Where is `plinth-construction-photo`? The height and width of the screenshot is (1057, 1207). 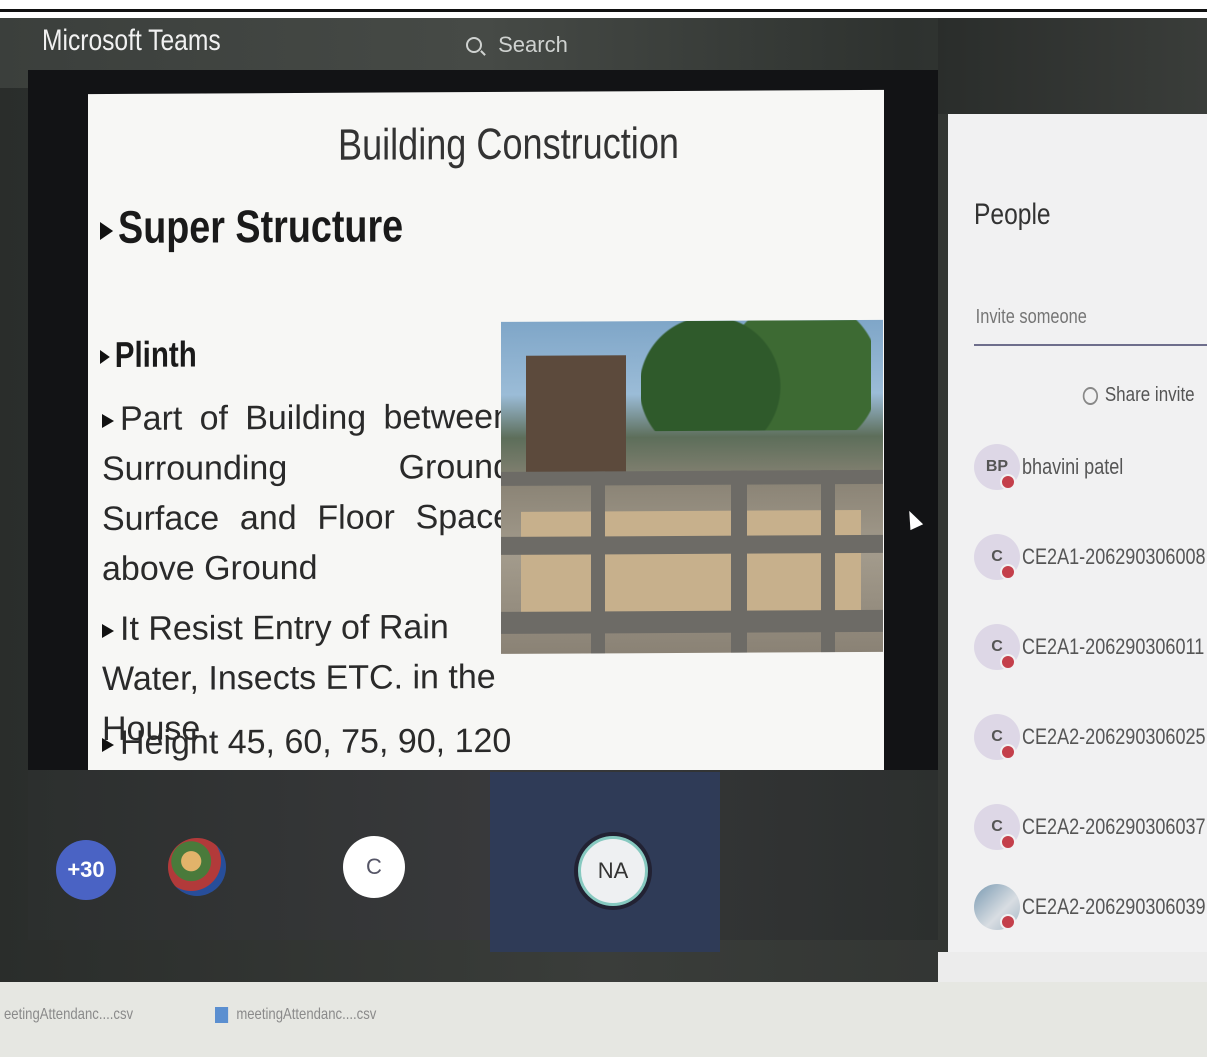 plinth-construction-photo is located at coordinates (692, 486).